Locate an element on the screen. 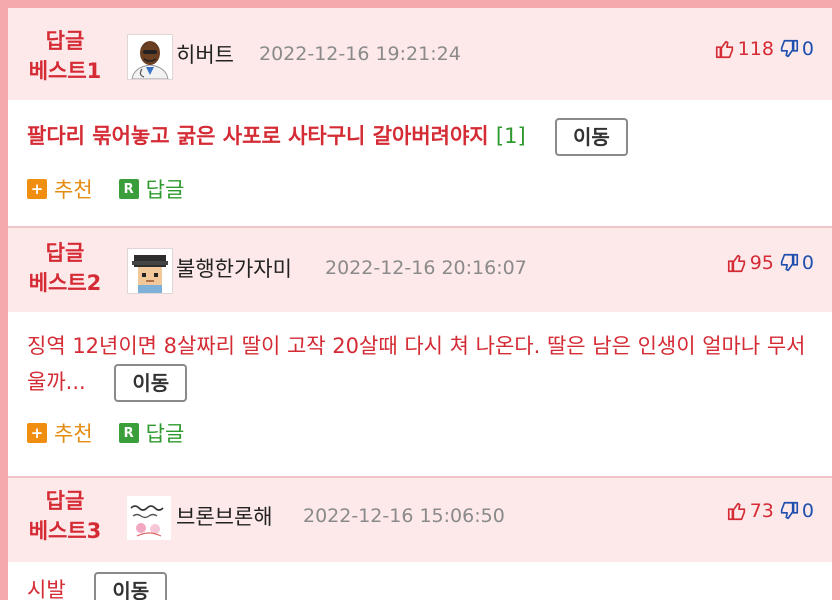 Image resolution: width=840 pixels, height=600 pixels. upvote-count: 73 is located at coordinates (761, 511).